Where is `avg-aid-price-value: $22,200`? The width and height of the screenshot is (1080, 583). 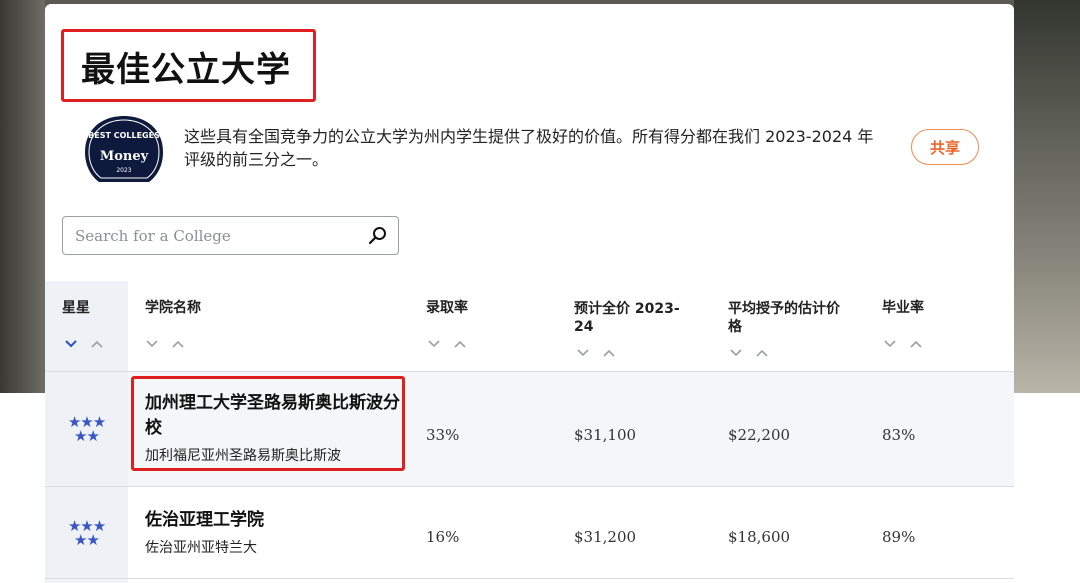 avg-aid-price-value: $22,200 is located at coordinates (759, 435).